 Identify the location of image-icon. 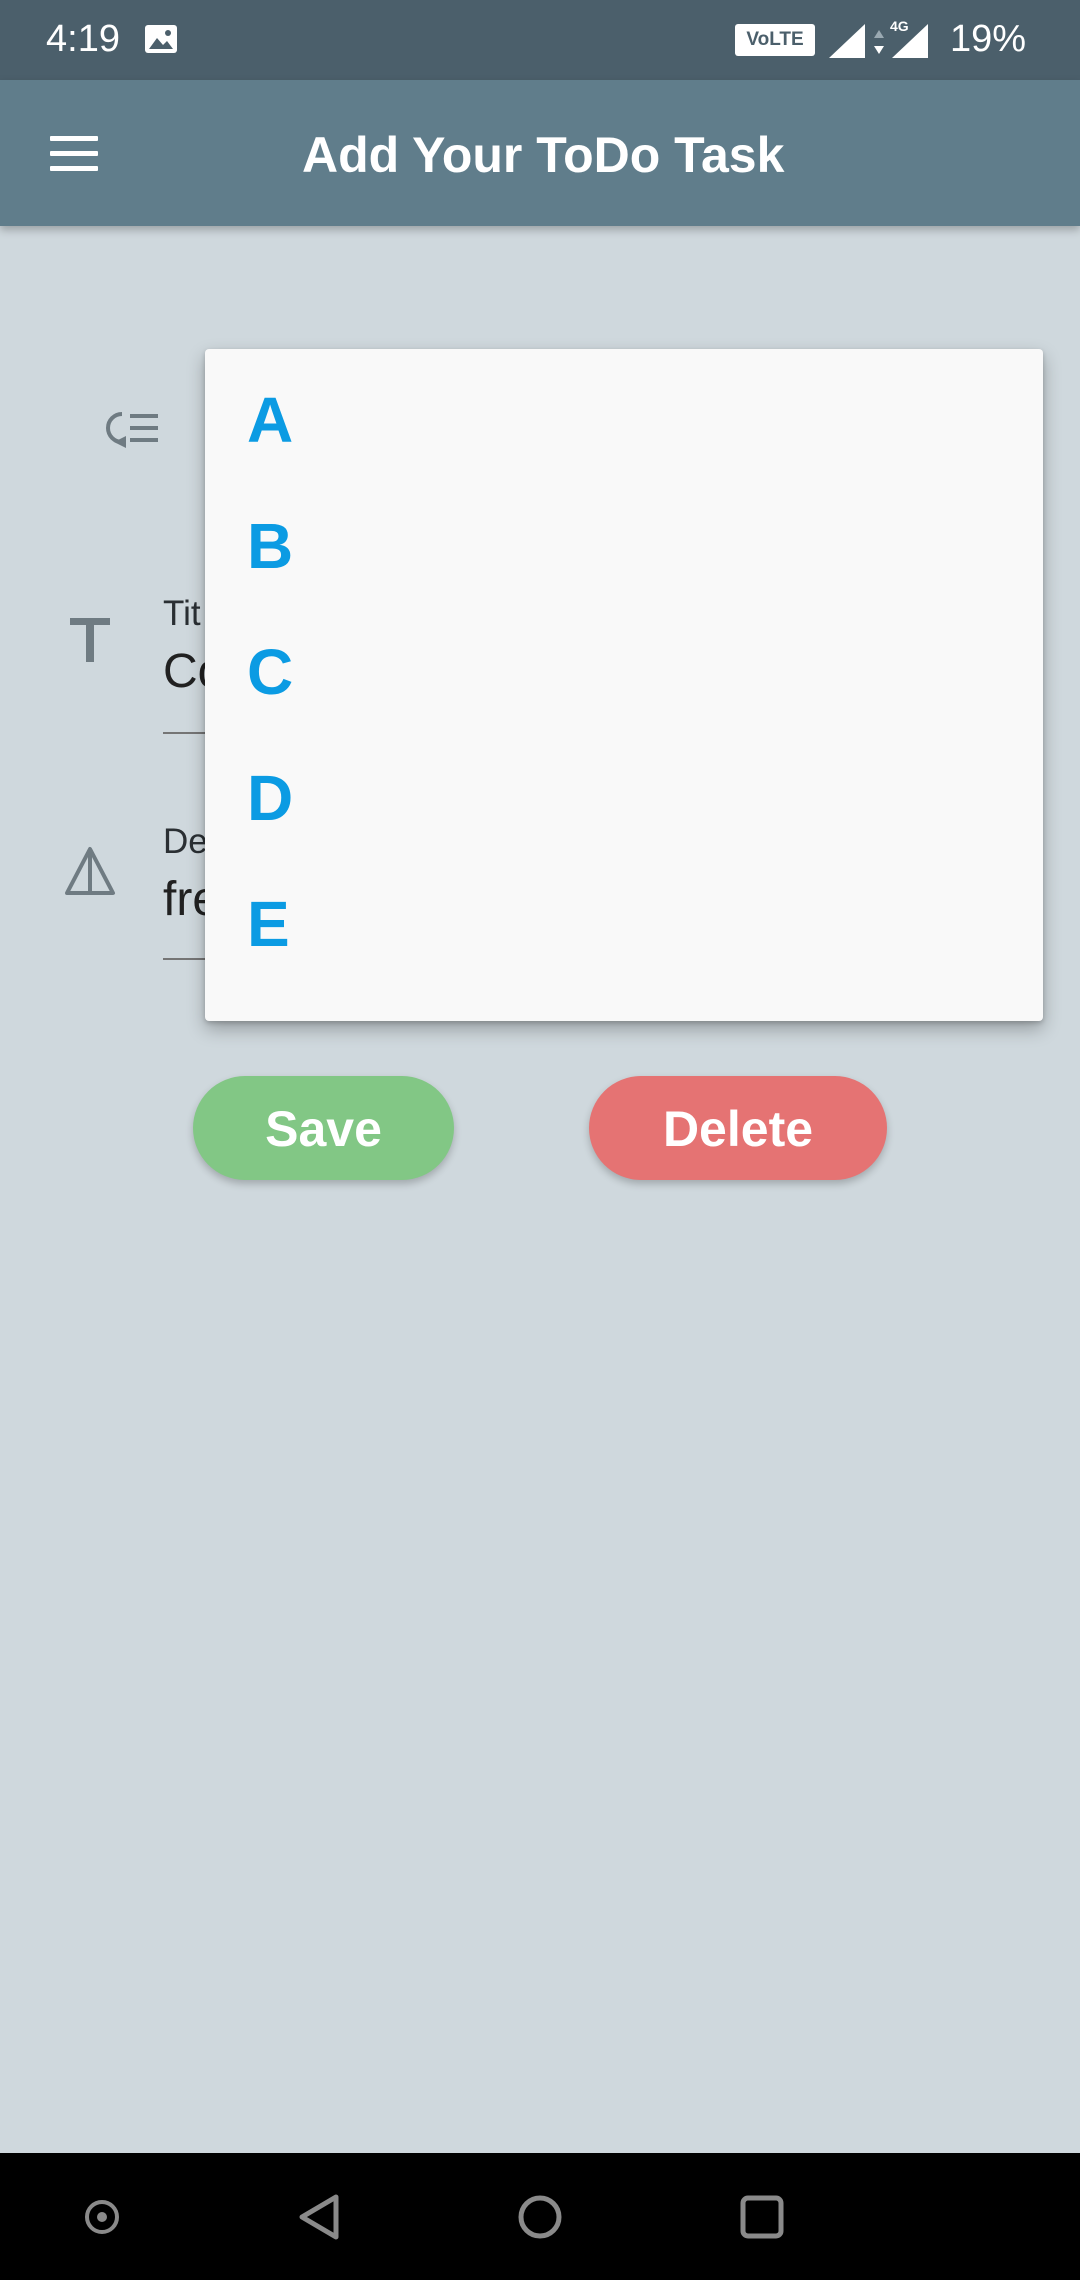
(161, 39).